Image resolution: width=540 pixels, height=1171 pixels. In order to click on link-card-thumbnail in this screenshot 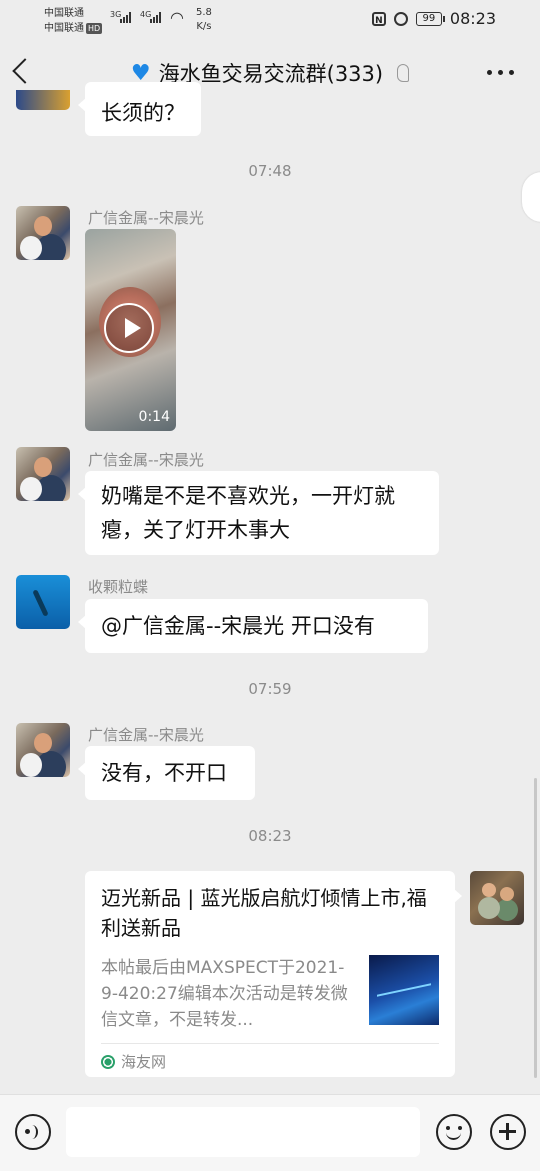, I will do `click(404, 990)`.